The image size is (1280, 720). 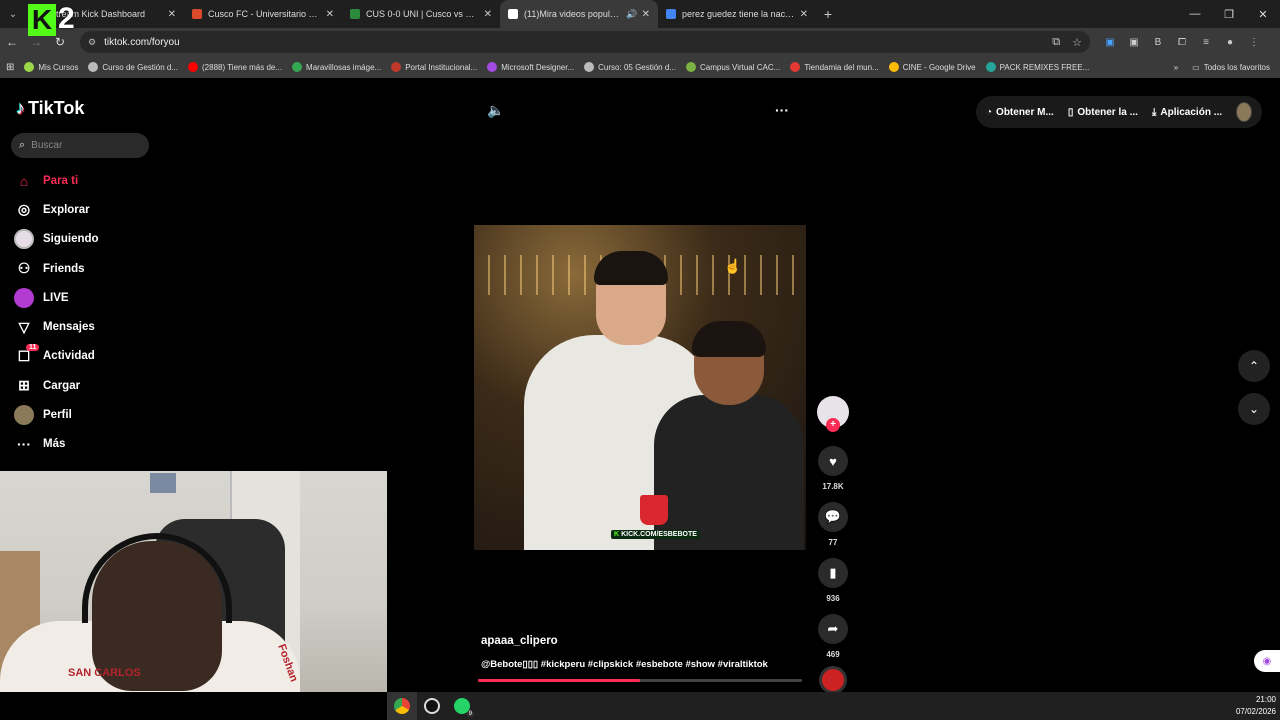 I want to click on extension-icon: B, so click(x=1158, y=42).